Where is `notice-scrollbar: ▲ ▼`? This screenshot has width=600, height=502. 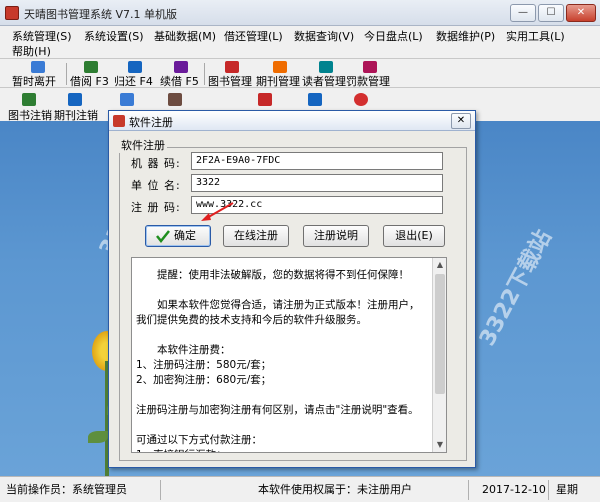
notice-scrollbar: ▲ ▼ is located at coordinates (439, 355).